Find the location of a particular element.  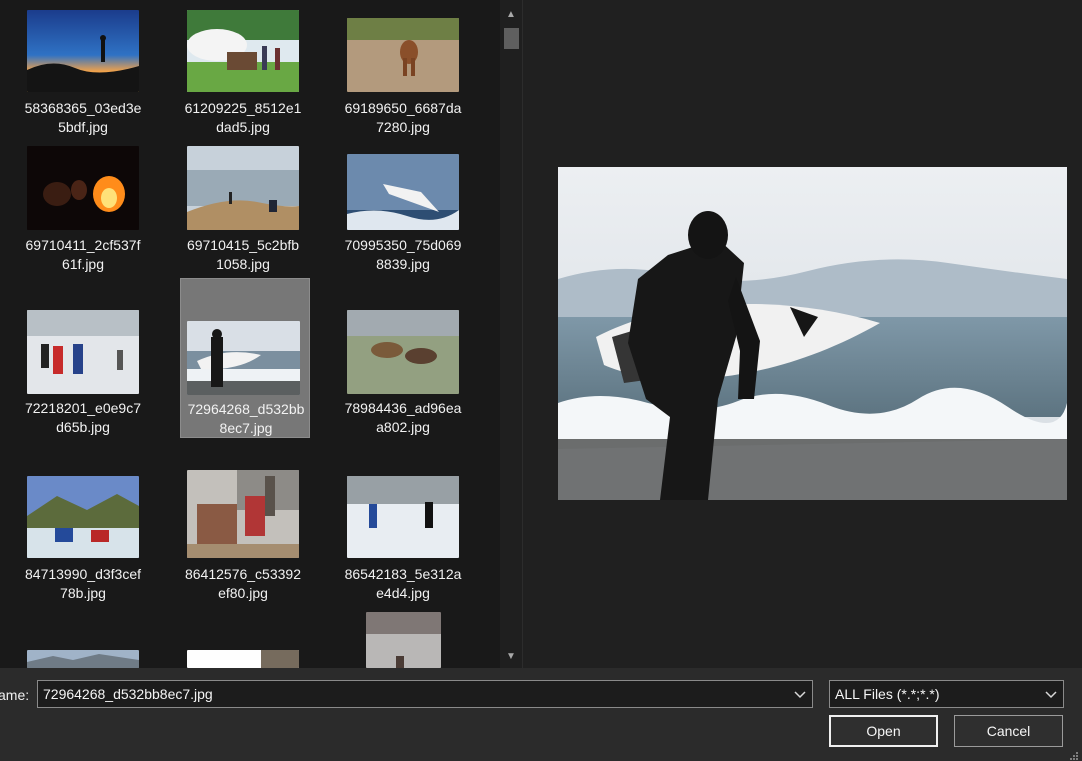

file-name: 86542183_5e312a e4d4.jpg is located at coordinates (403, 583).